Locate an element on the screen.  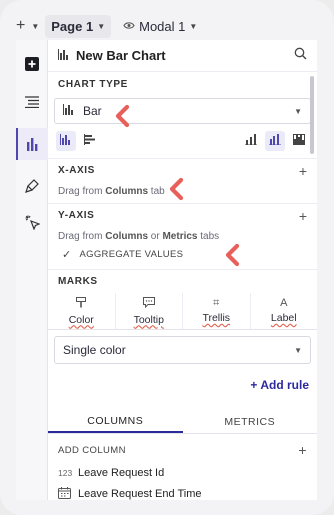
y-axis-label: Y-AXIS is located at coordinates (76, 215).